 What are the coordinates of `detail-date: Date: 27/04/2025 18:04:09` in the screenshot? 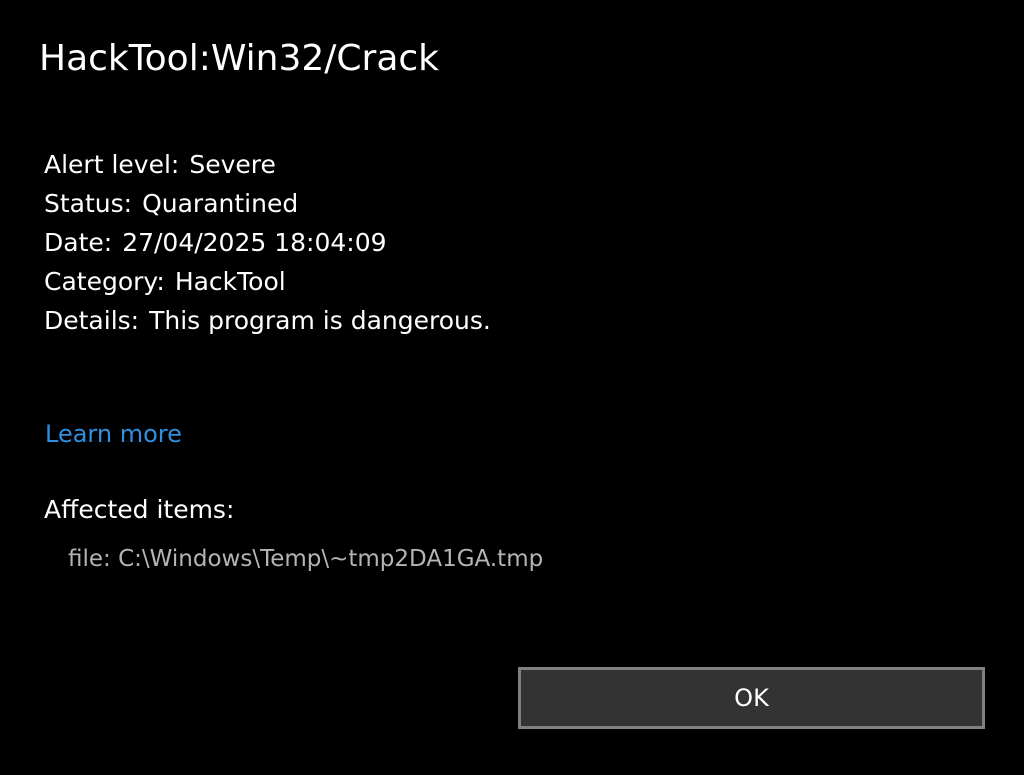 It's located at (267, 245).